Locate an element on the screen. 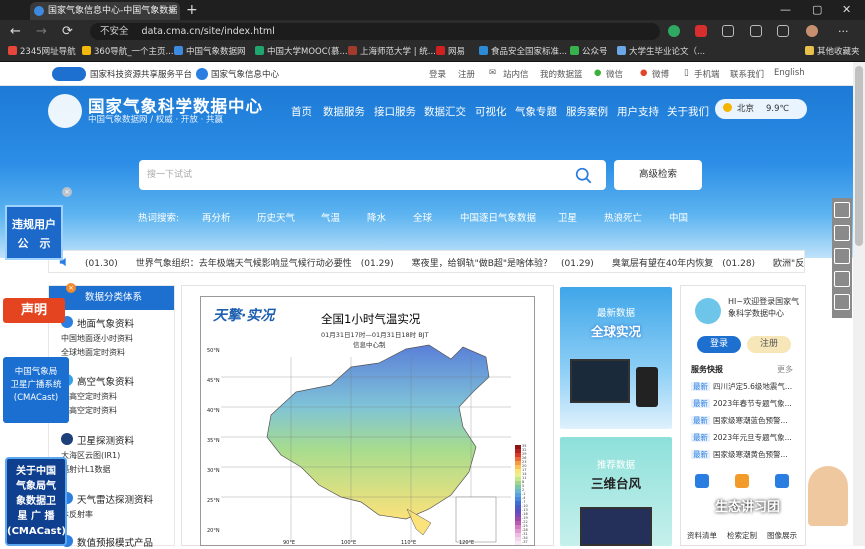 The image size is (865, 549). search-input: 搜一下试试 is located at coordinates (372, 175).